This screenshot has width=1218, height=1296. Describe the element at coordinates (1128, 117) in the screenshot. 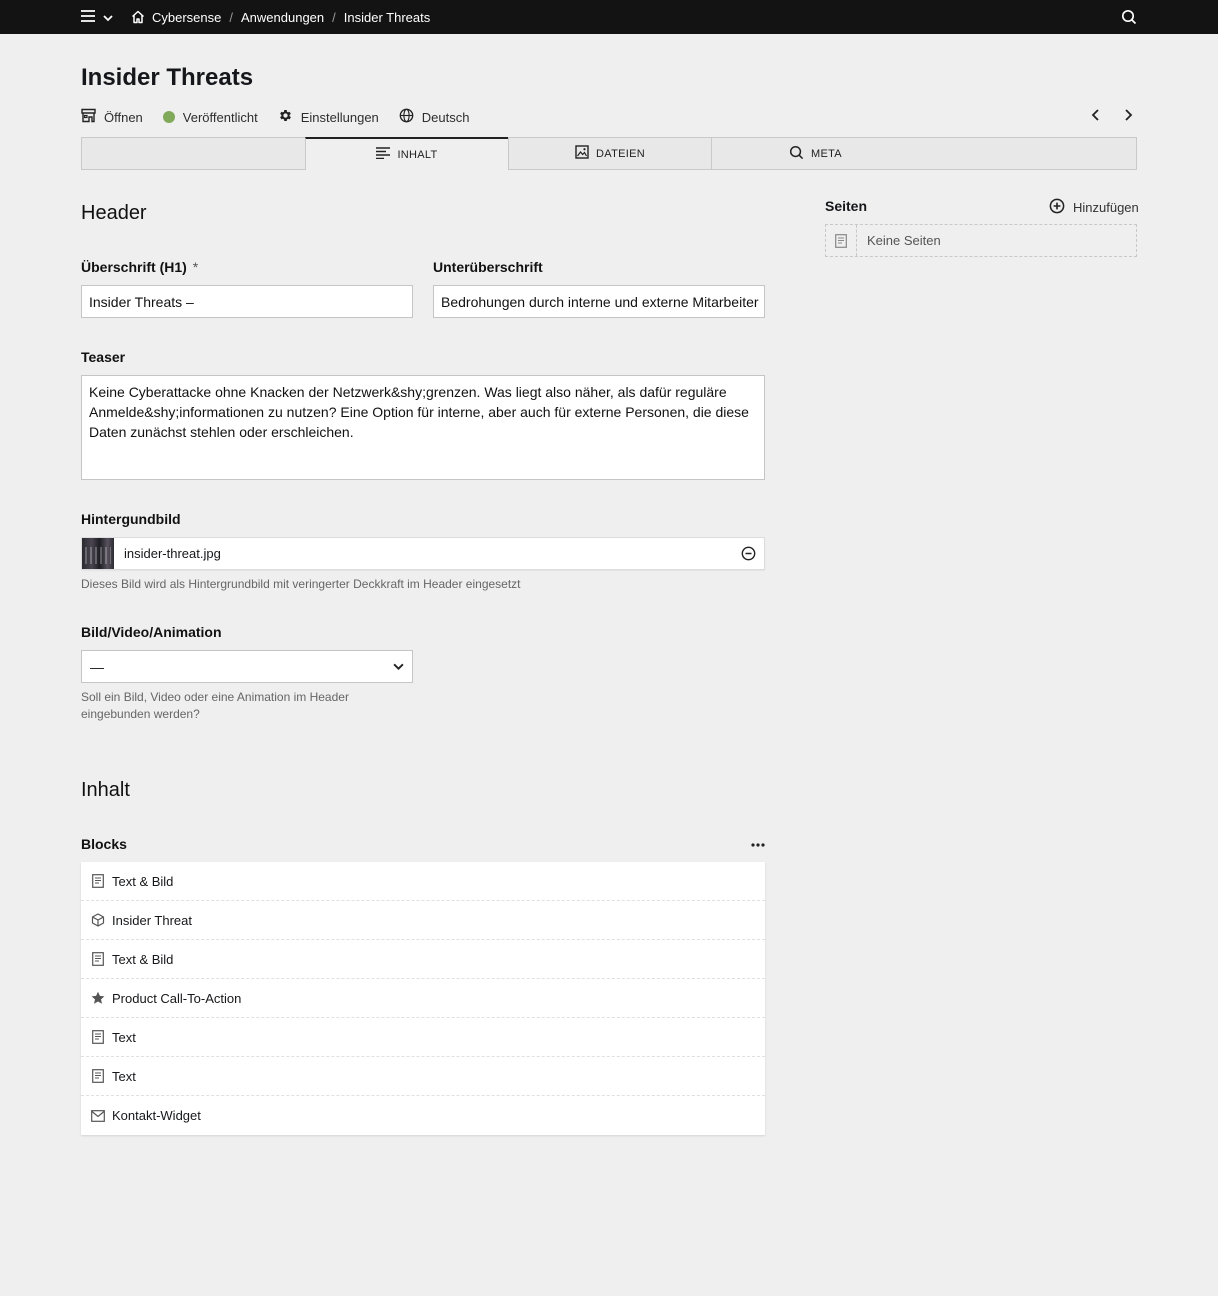

I see `chevron-right-icon` at that location.